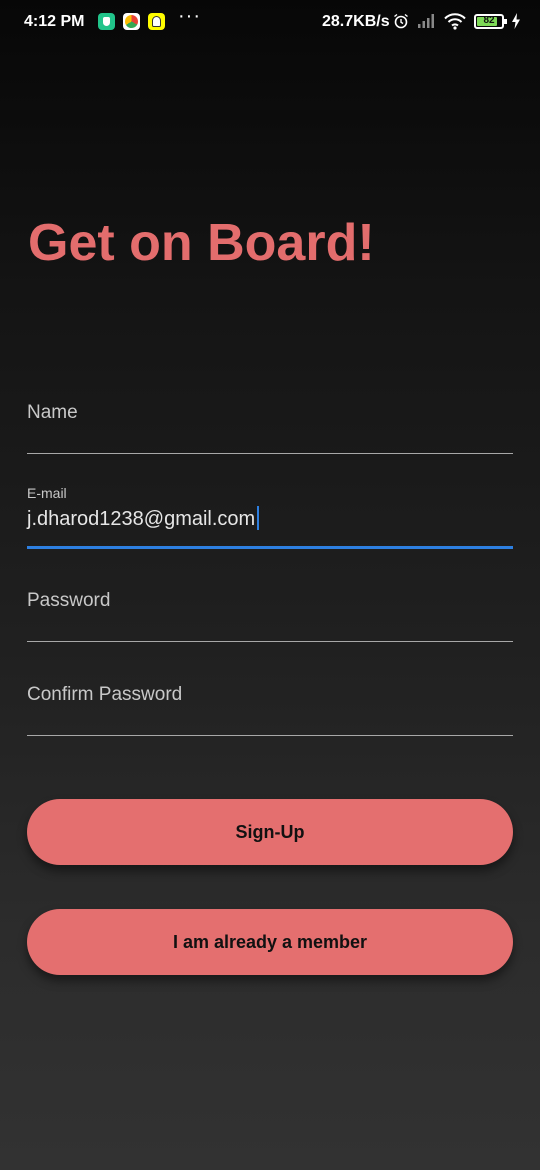 Image resolution: width=540 pixels, height=1170 pixels. I want to click on signup-button: Sign-Up, so click(270, 832).